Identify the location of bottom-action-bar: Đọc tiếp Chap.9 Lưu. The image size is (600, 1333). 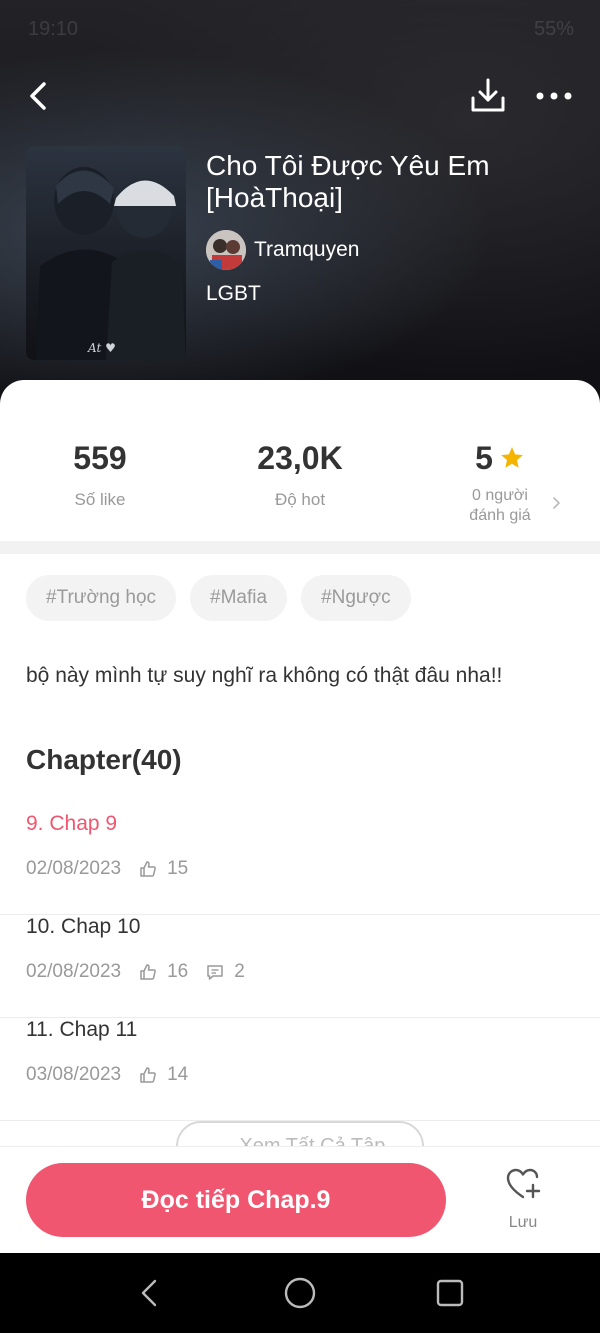
(300, 1199).